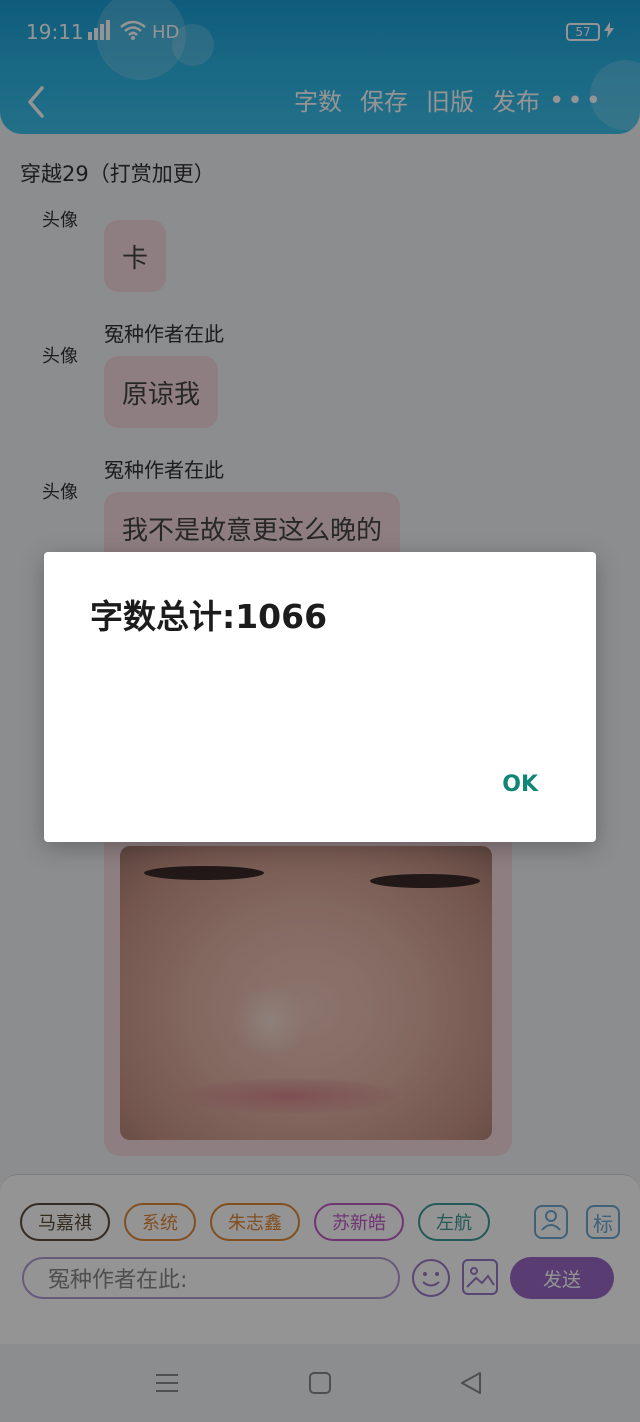 This screenshot has height=1422, width=640. Describe the element at coordinates (209, 616) in the screenshot. I see `dialog-message: 字数总计:1066` at that location.